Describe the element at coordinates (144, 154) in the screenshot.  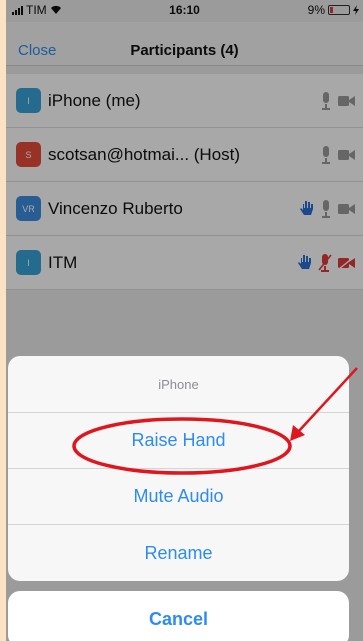
I see `participant-name: scotsan@hotmai... (Host)` at that location.